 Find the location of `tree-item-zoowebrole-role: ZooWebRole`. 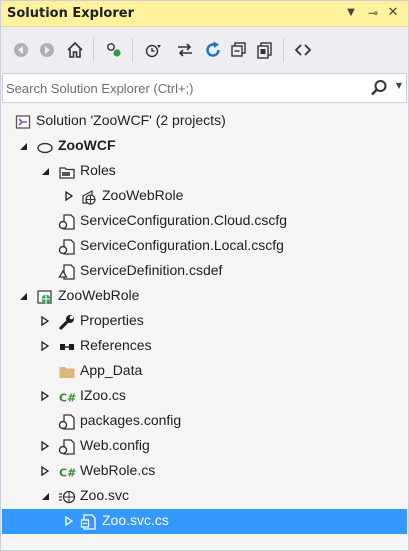

tree-item-zoowebrole-role: ZooWebRole is located at coordinates (204, 196).